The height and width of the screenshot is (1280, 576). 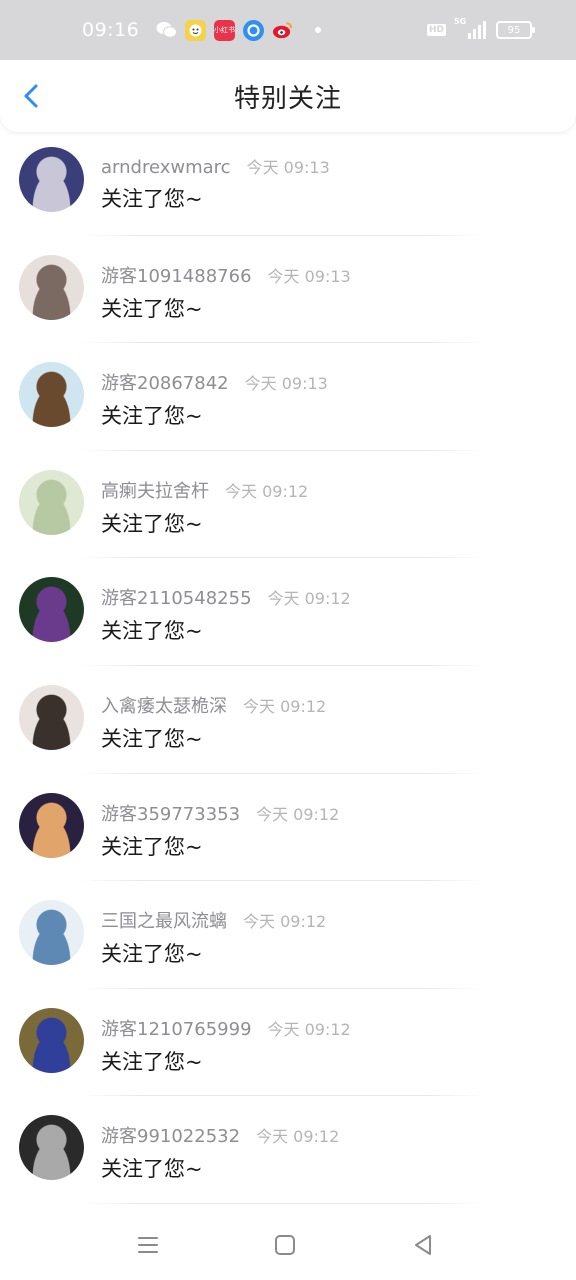 I want to click on username: 高瘌夫拉舍杆, so click(x=155, y=490).